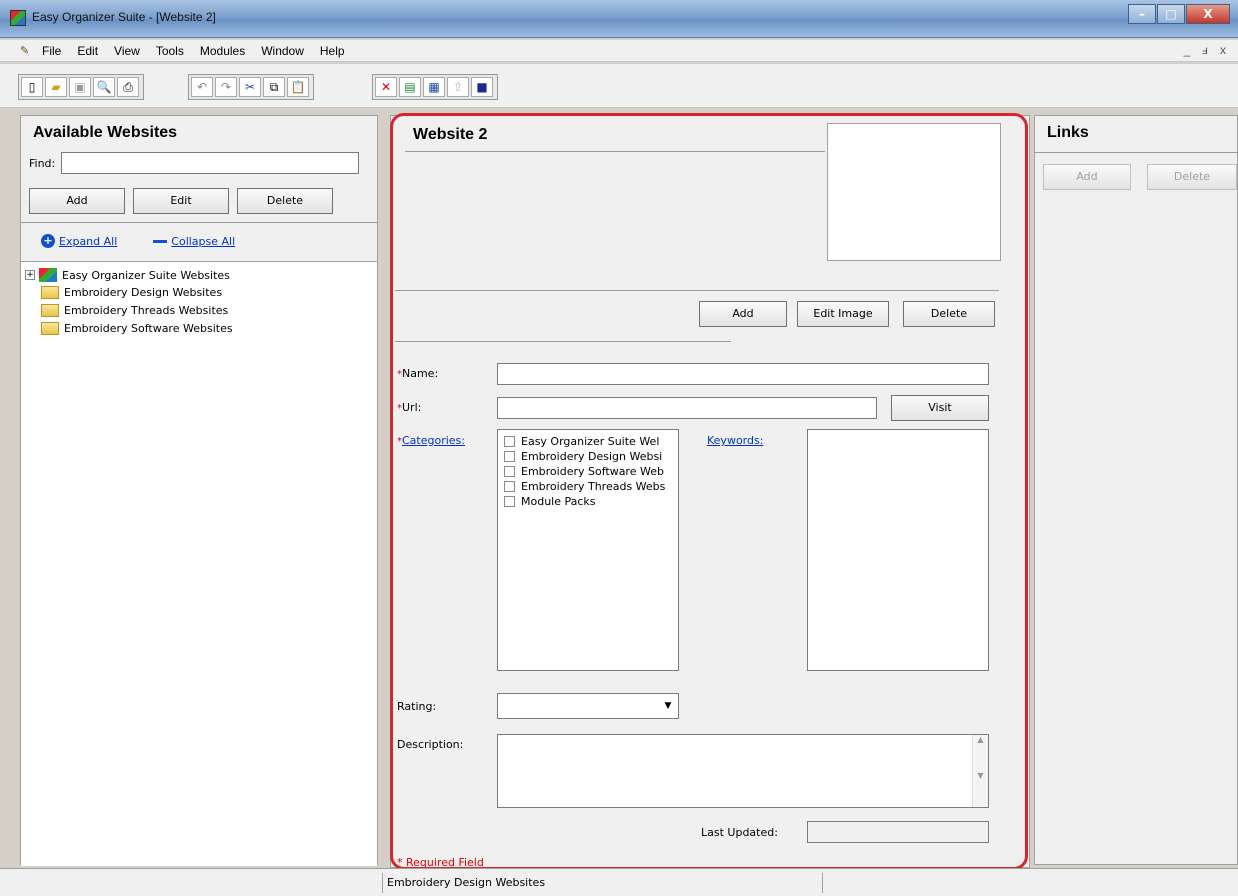 This screenshot has height=896, width=1238. Describe the element at coordinates (30, 275) in the screenshot. I see `tree-expander: +` at that location.